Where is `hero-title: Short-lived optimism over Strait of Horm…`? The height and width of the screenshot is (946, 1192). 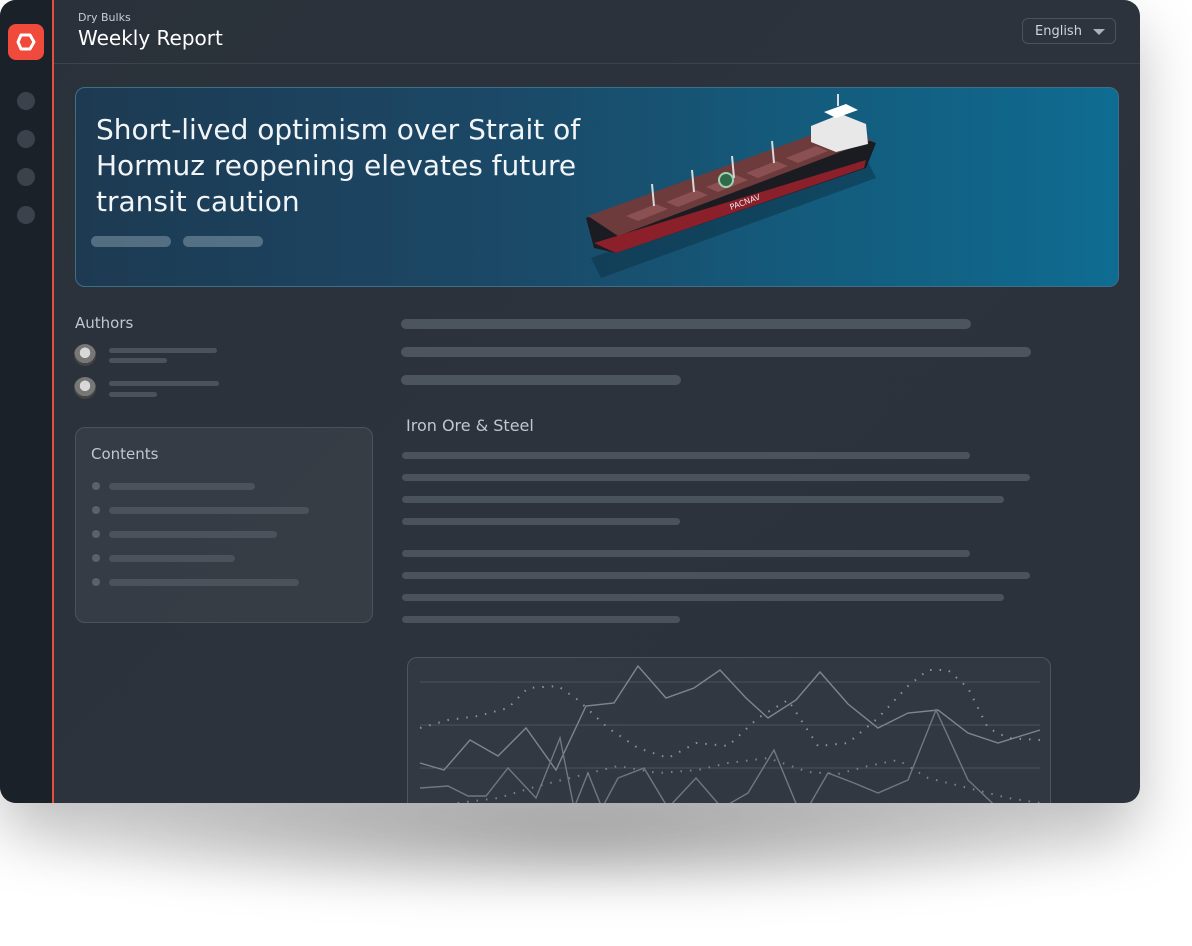
hero-title: Short-lived optimism over Strait of Horm… is located at coordinates (338, 165).